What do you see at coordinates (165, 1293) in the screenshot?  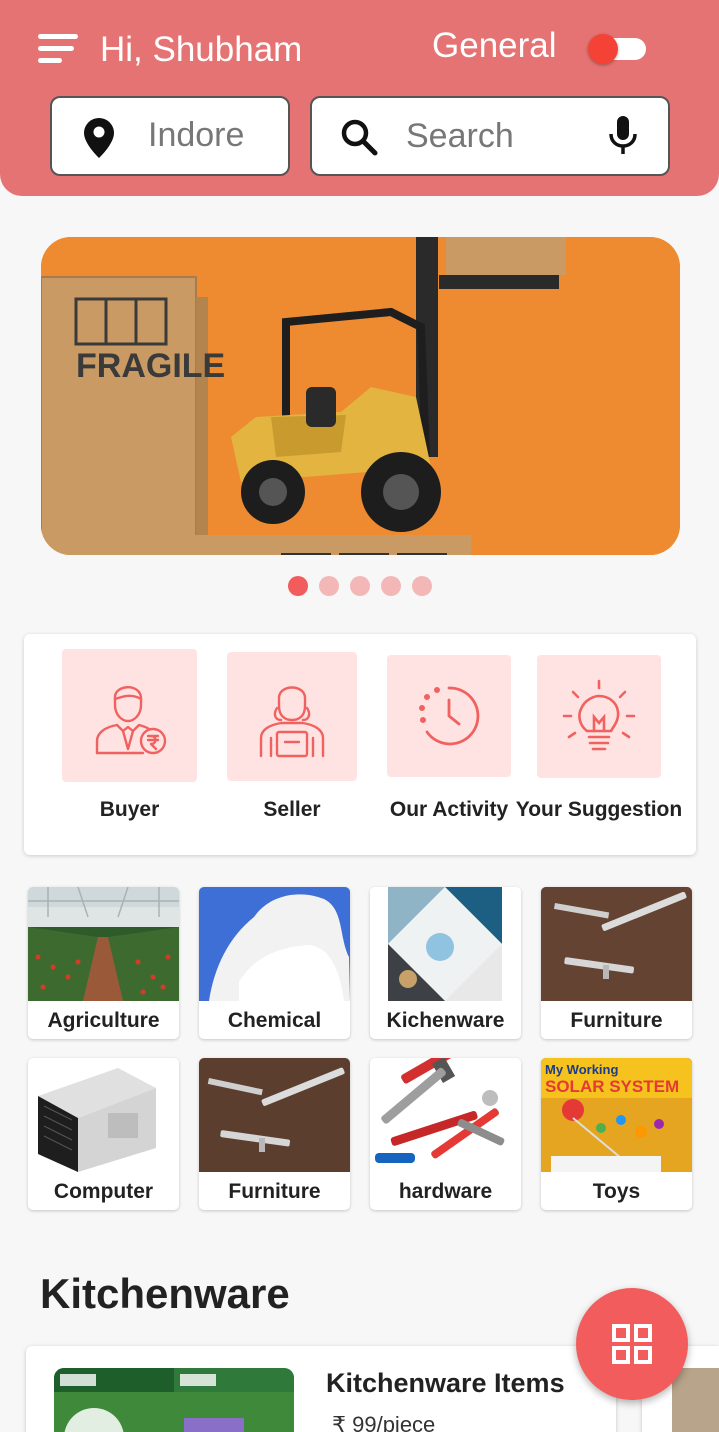 I see `section-title: Kitchenware` at bounding box center [165, 1293].